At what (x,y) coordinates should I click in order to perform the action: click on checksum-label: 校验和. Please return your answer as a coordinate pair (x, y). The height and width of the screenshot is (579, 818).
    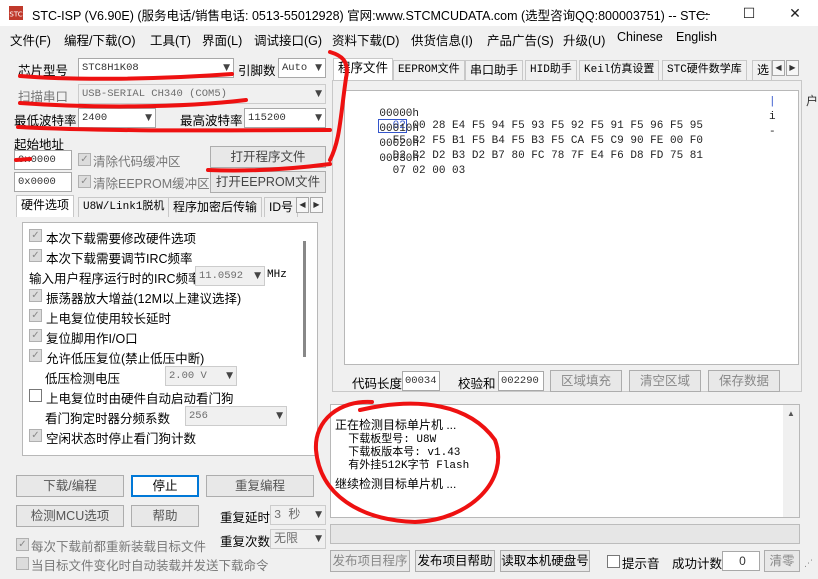
    Looking at the image, I should click on (477, 384).